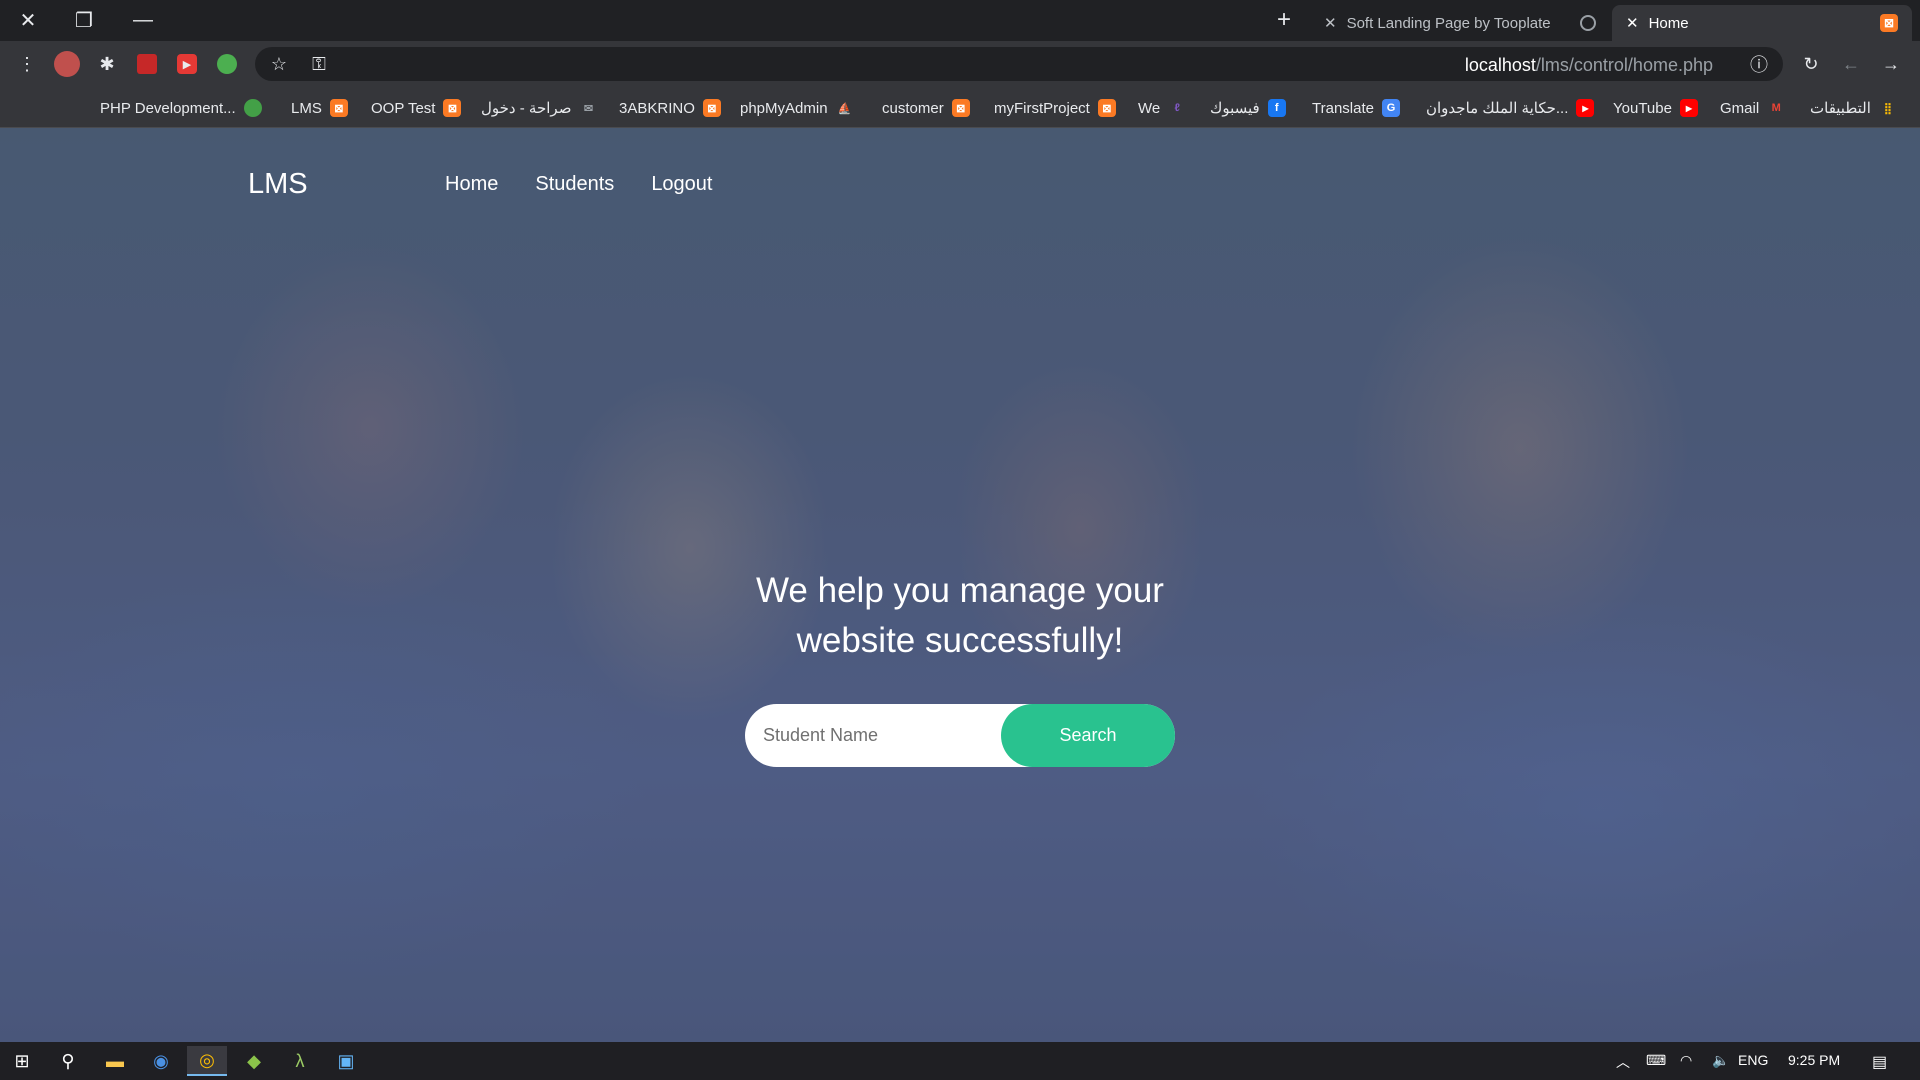 The image size is (1920, 1080). Describe the element at coordinates (27, 64) in the screenshot. I see `menu-kebab-icon: ⋮` at that location.